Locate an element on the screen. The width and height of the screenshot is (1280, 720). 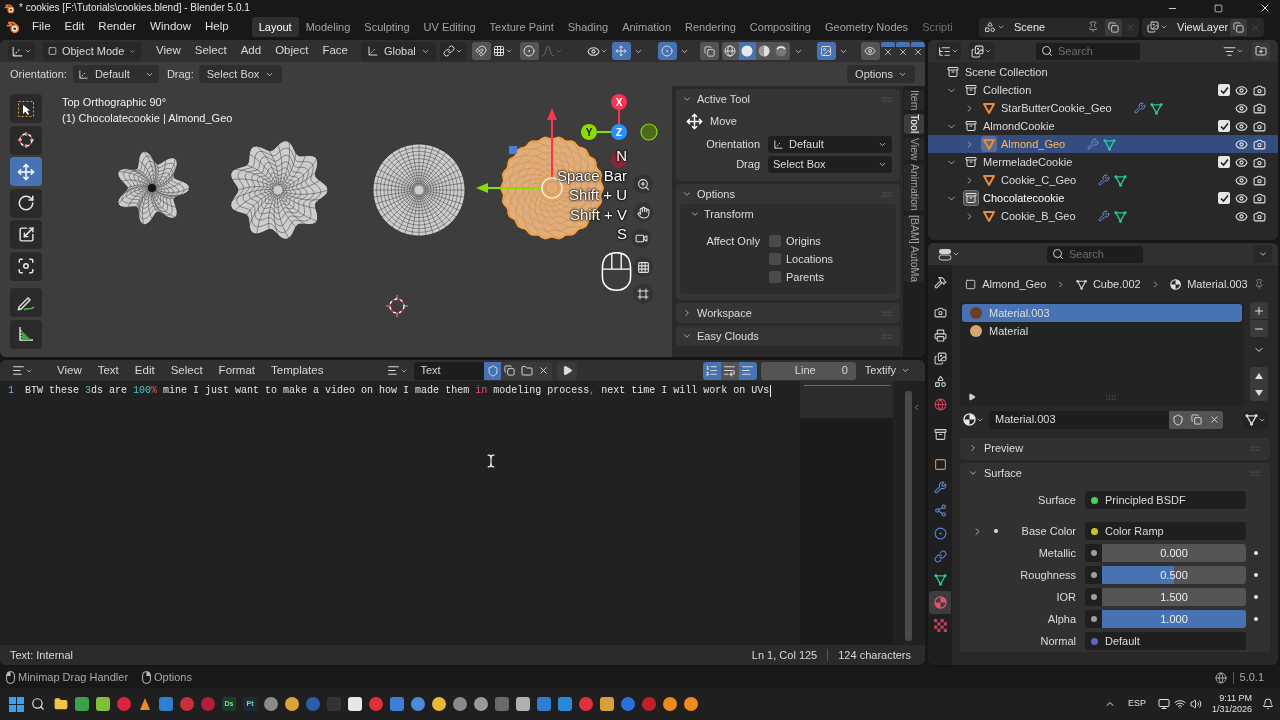
move-slot-buttons is located at coordinates (1259, 384).